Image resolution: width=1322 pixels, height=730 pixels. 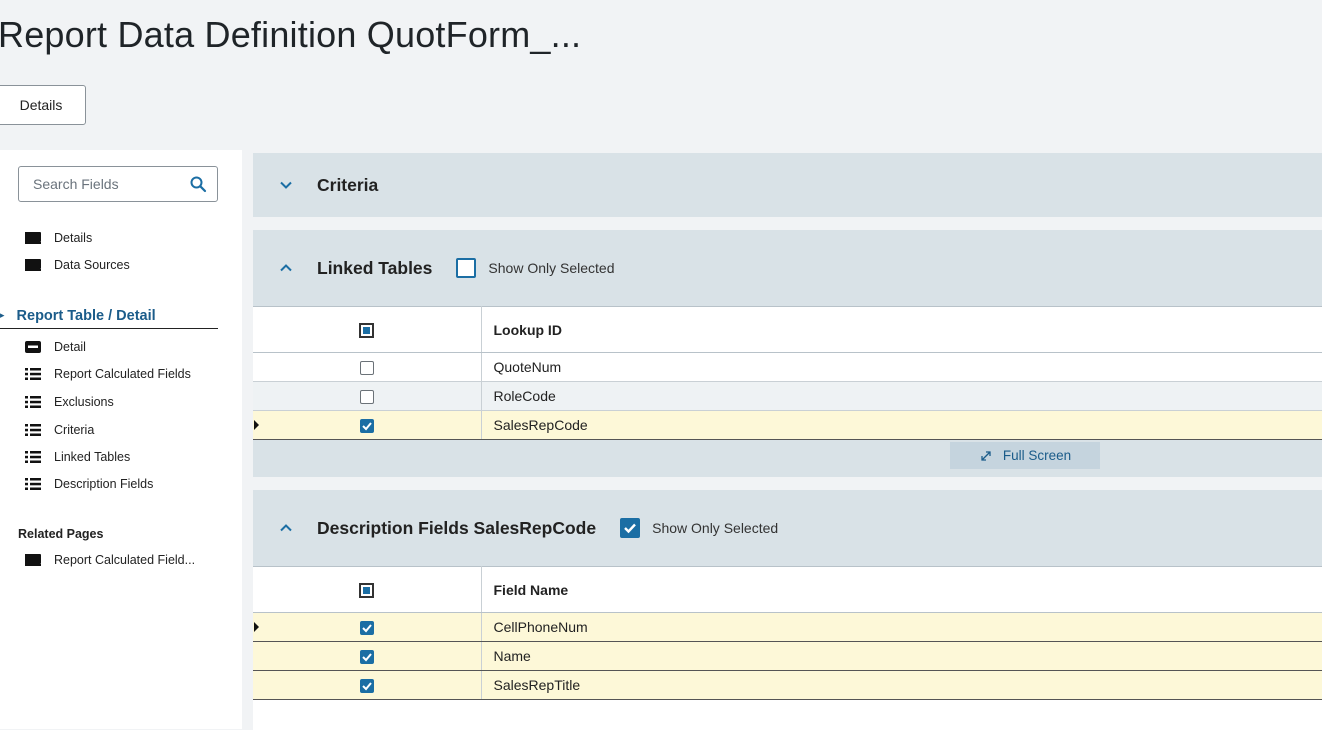 I want to click on sidebar-item-criteria: Criteria, so click(x=59, y=430).